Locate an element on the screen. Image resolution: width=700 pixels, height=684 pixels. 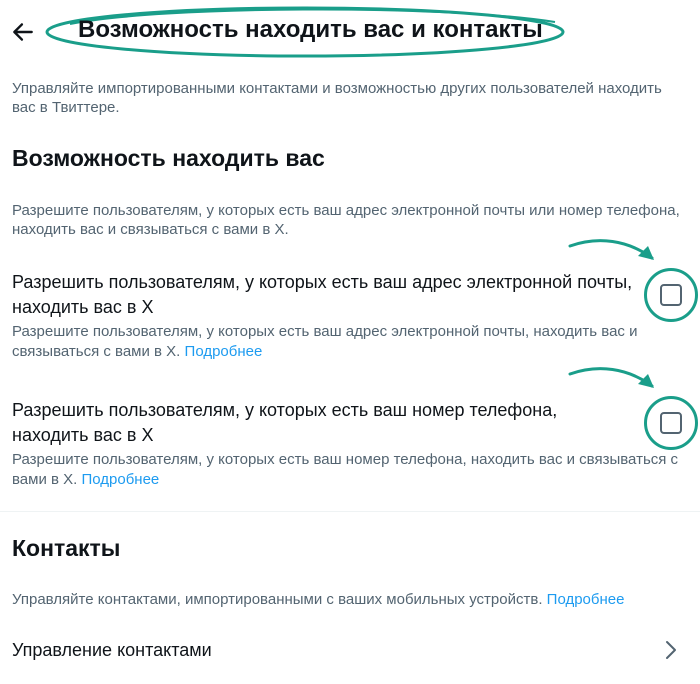
discoverability-heading: Возможность находить вас is located at coordinates (168, 158).